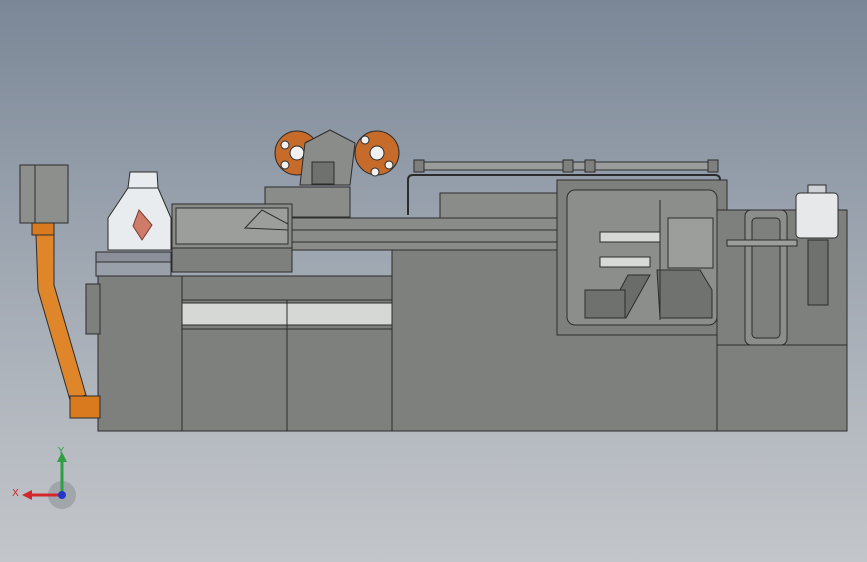 The image size is (867, 562). What do you see at coordinates (27, 495) in the screenshot?
I see `x-arrow-icon` at bounding box center [27, 495].